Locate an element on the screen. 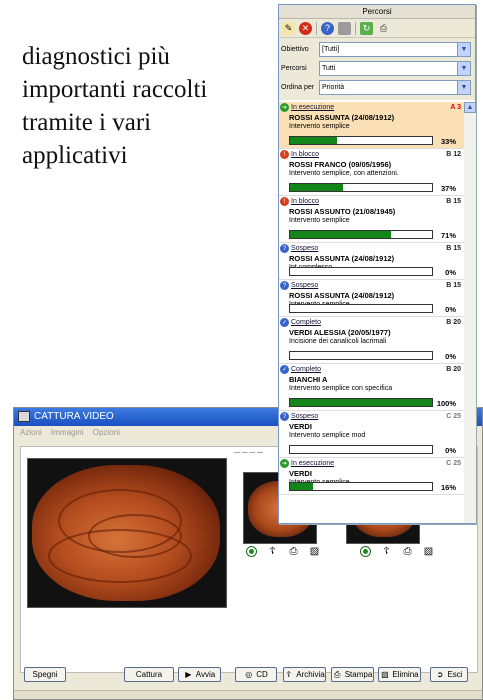 The height and width of the screenshot is (700, 483). item-header: ! In blocco B 12 is located at coordinates (371, 154).